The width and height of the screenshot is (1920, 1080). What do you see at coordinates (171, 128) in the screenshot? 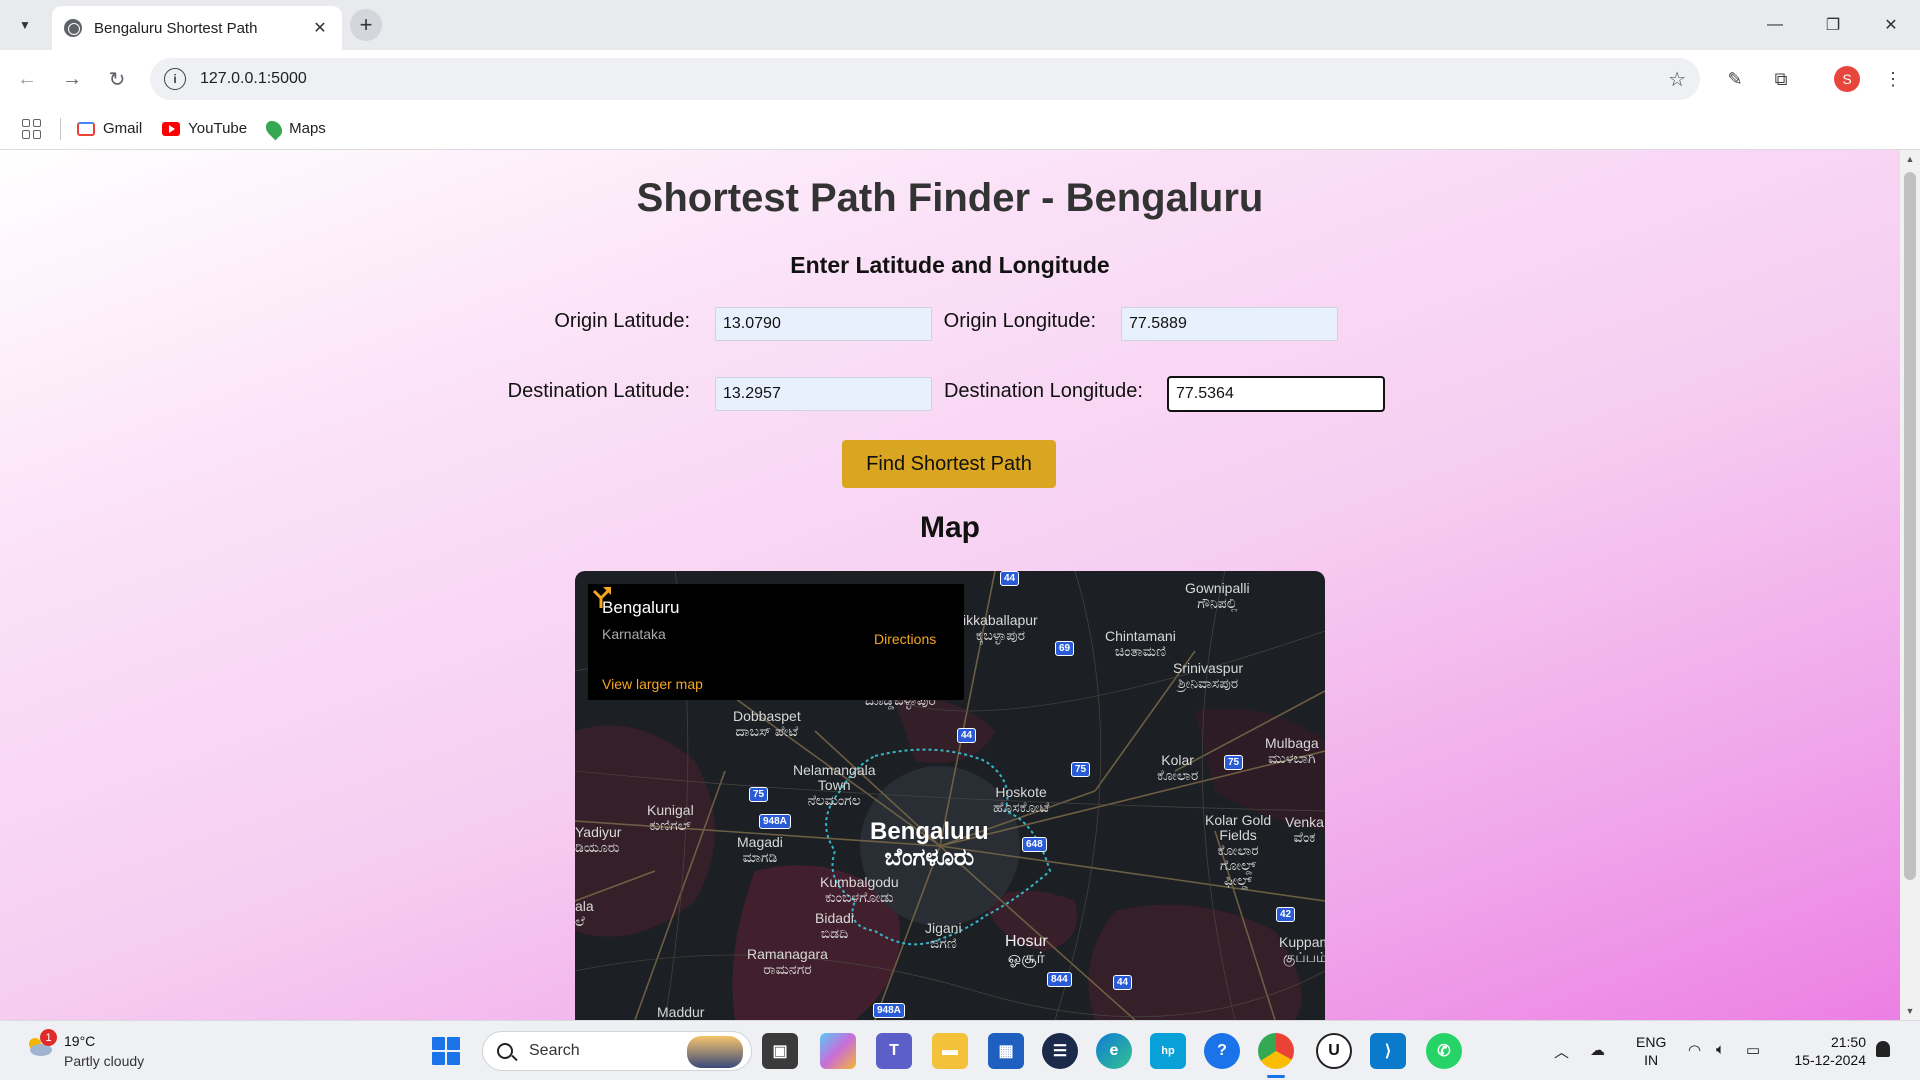
I see `youtube-icon` at bounding box center [171, 128].